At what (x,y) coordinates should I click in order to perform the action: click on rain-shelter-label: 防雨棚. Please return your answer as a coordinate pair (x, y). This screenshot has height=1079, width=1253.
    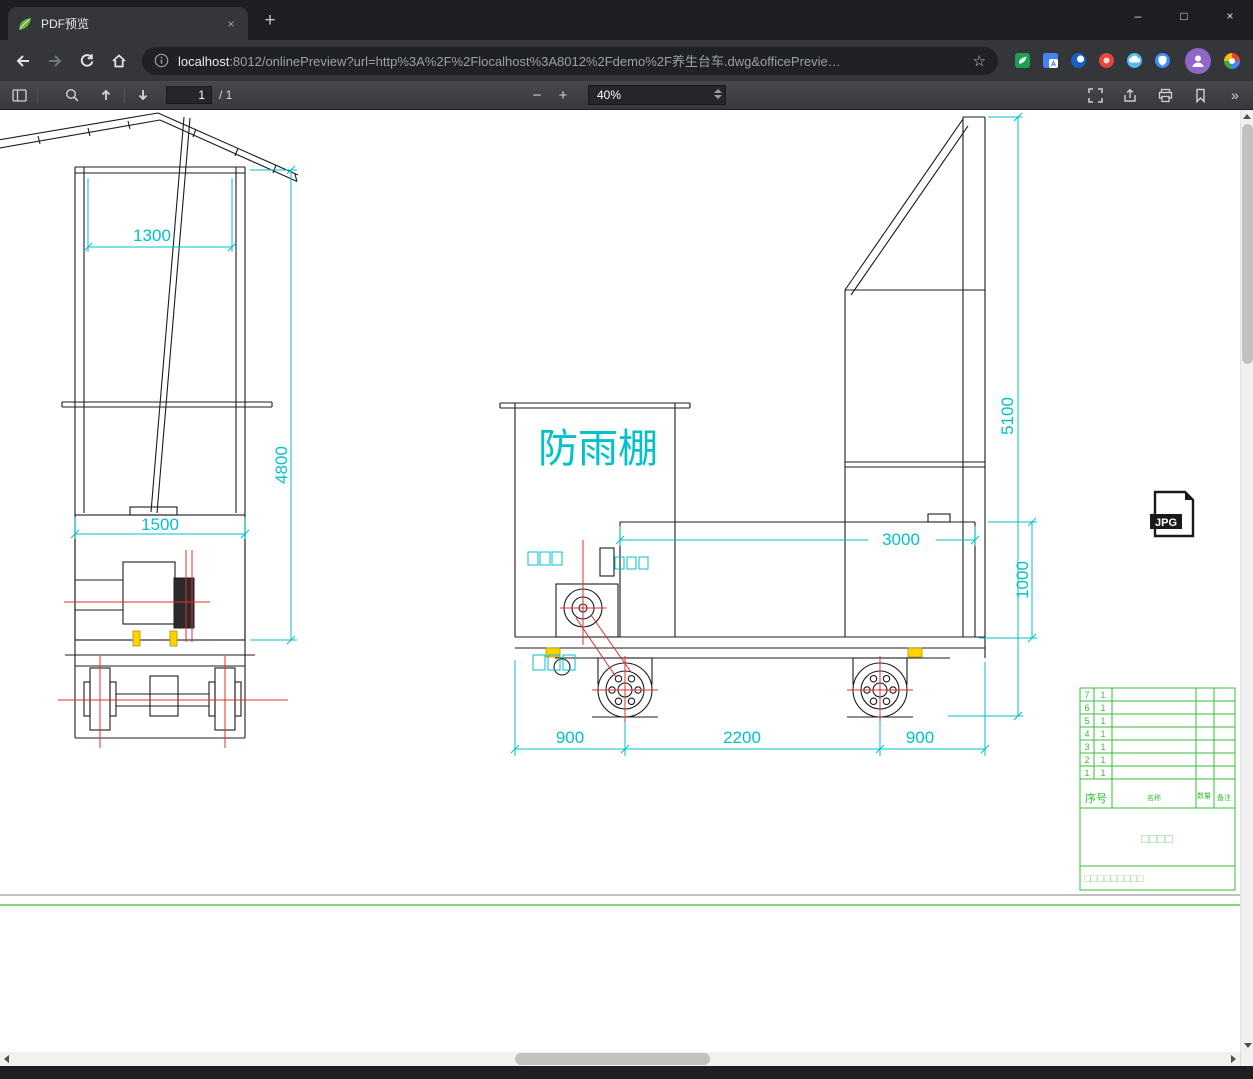
    Looking at the image, I should click on (598, 449).